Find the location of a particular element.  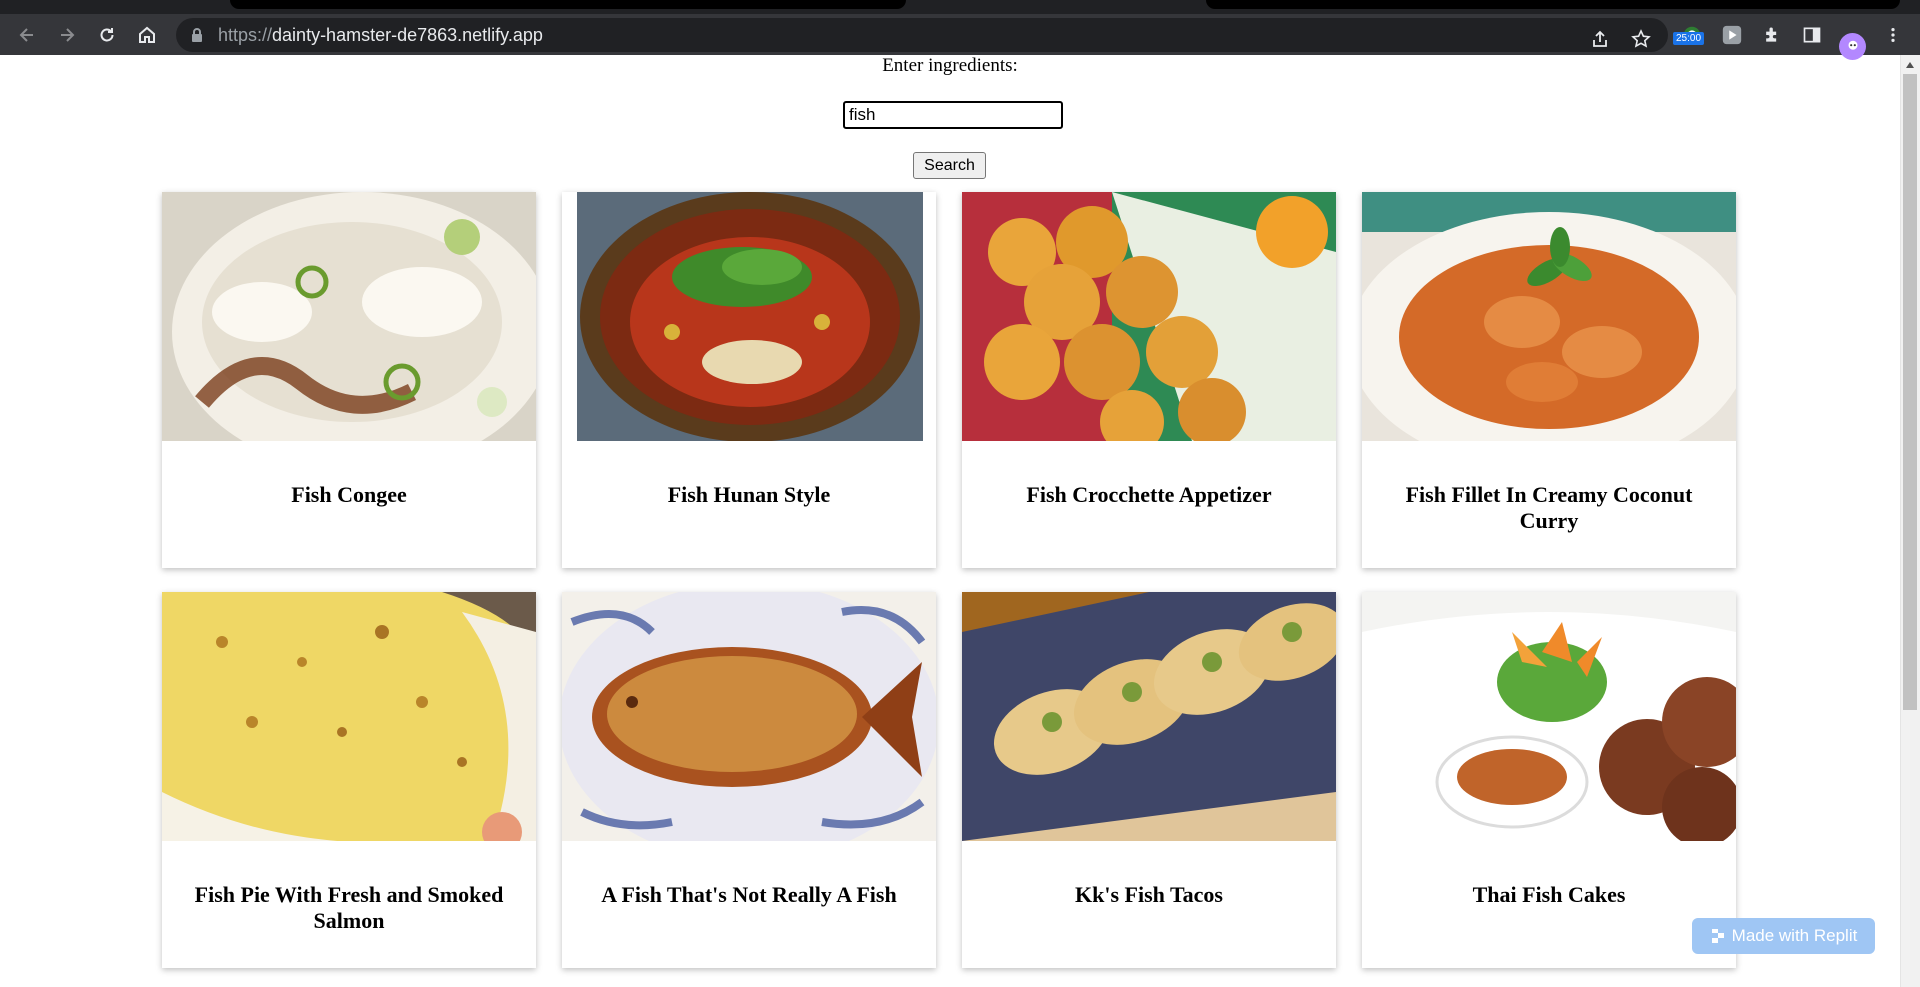

recipe-card: Thai Fish Cakes is located at coordinates (1549, 780).